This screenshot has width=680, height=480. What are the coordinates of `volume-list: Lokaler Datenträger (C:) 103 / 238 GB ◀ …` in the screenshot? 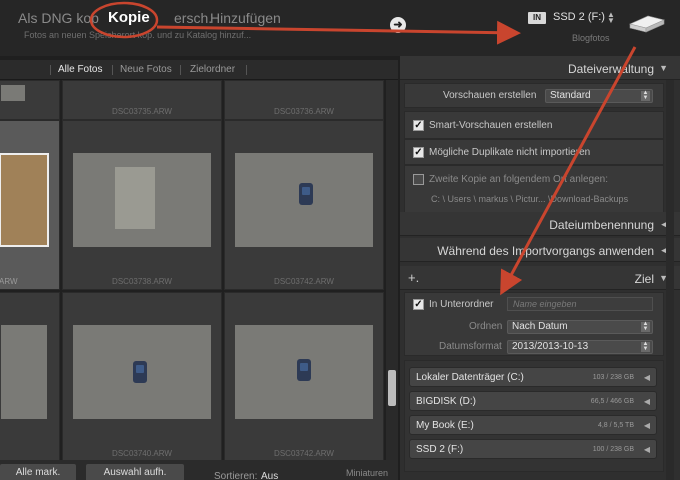 It's located at (534, 416).